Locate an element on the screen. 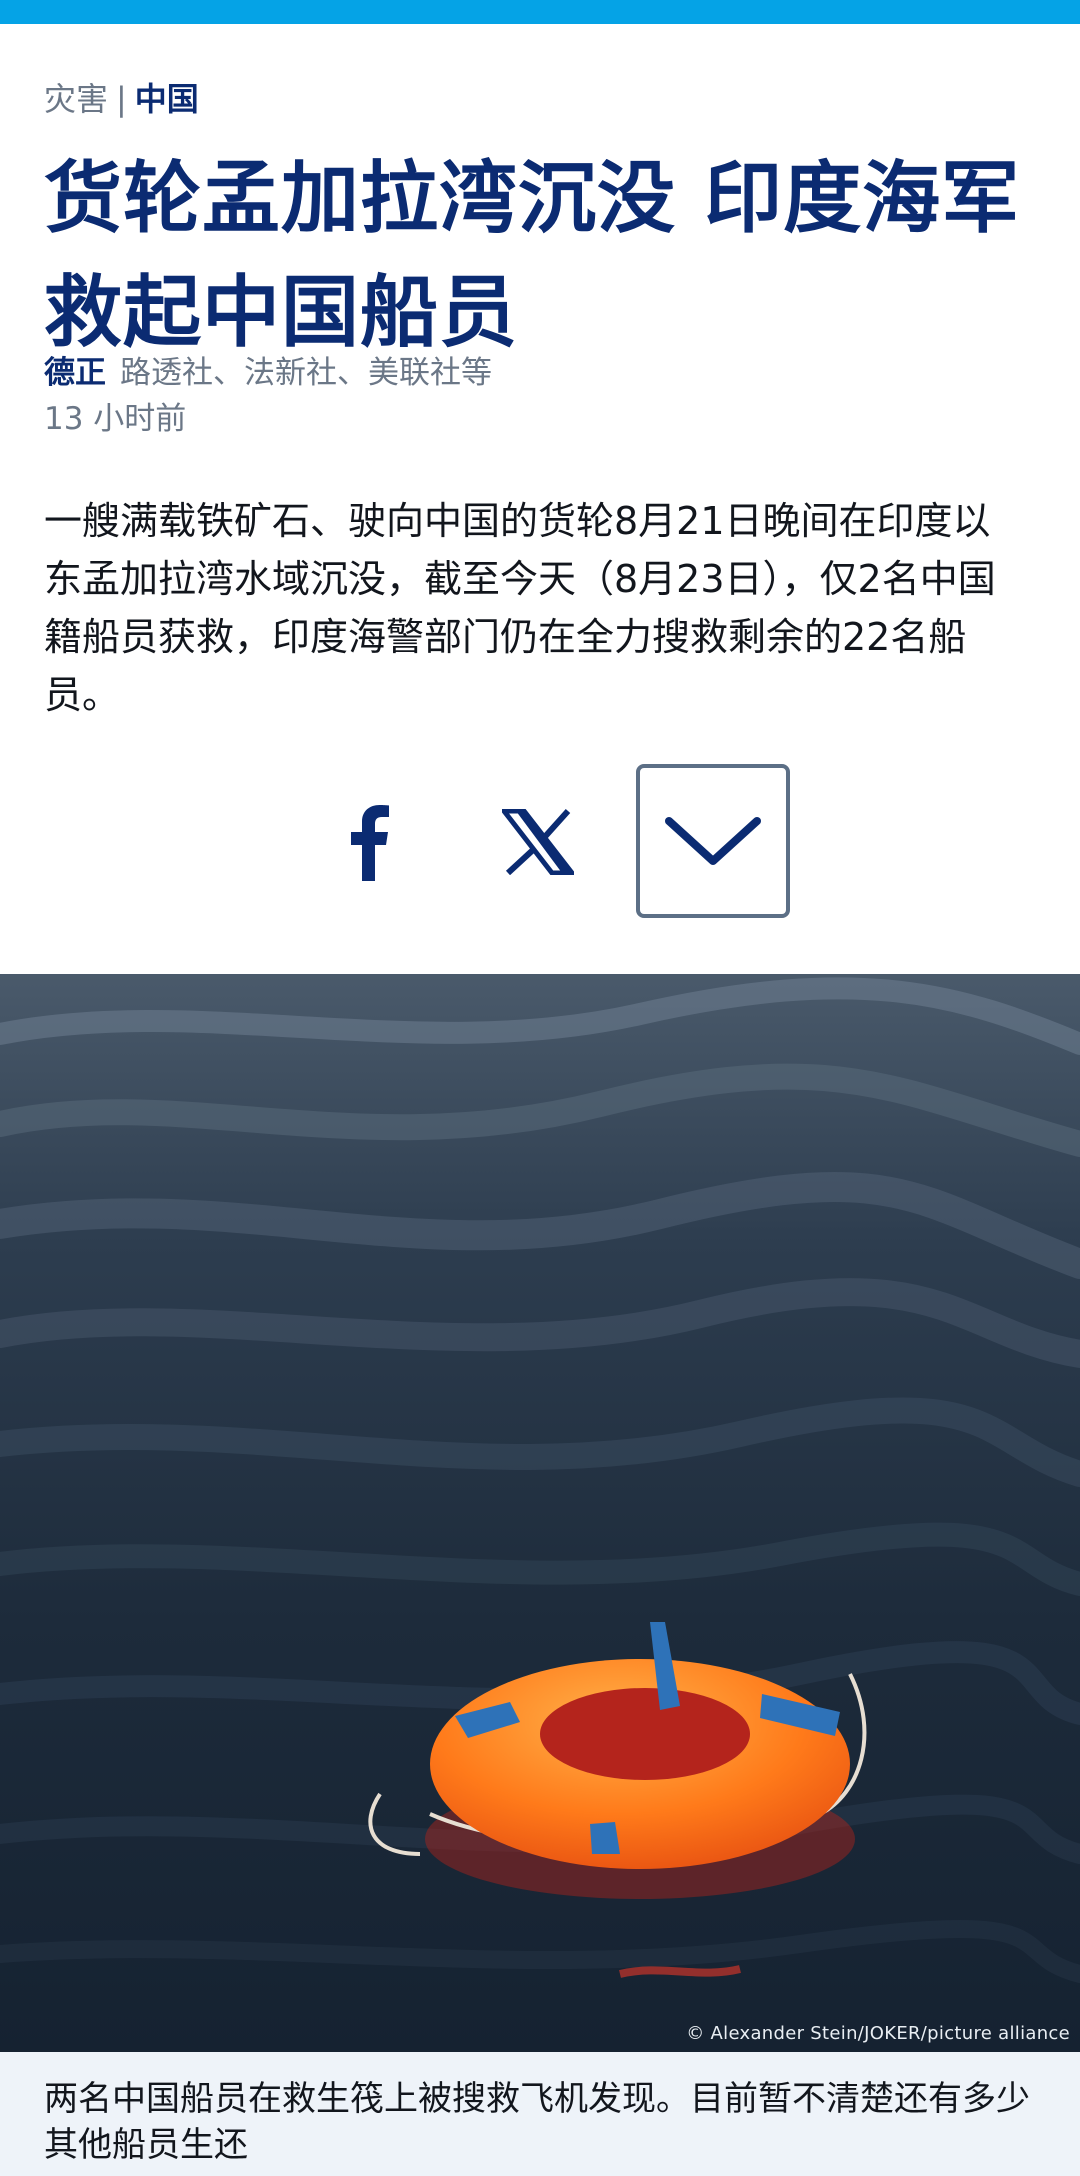 The image size is (1080, 2176). share-x-button is located at coordinates (538, 842).